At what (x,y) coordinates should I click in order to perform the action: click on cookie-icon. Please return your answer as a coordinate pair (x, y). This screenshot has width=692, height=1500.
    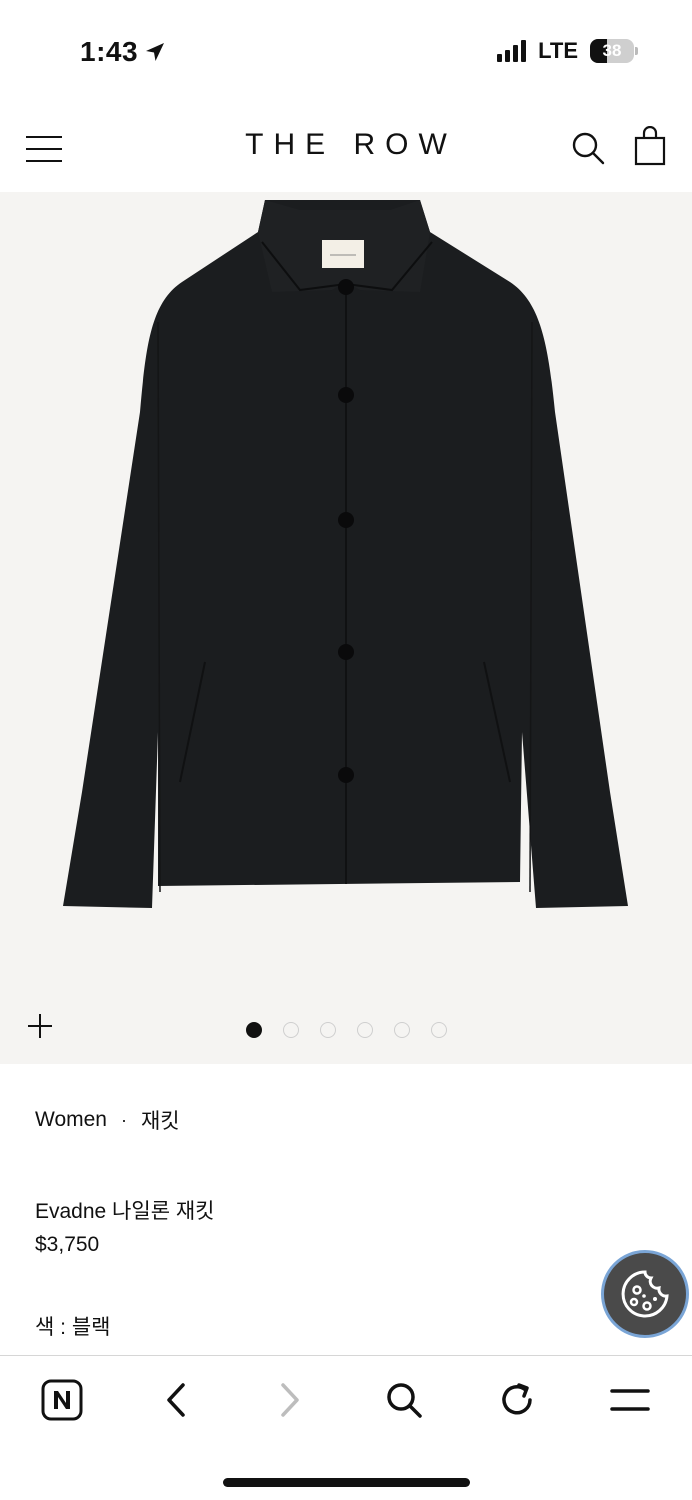
    Looking at the image, I should click on (645, 1294).